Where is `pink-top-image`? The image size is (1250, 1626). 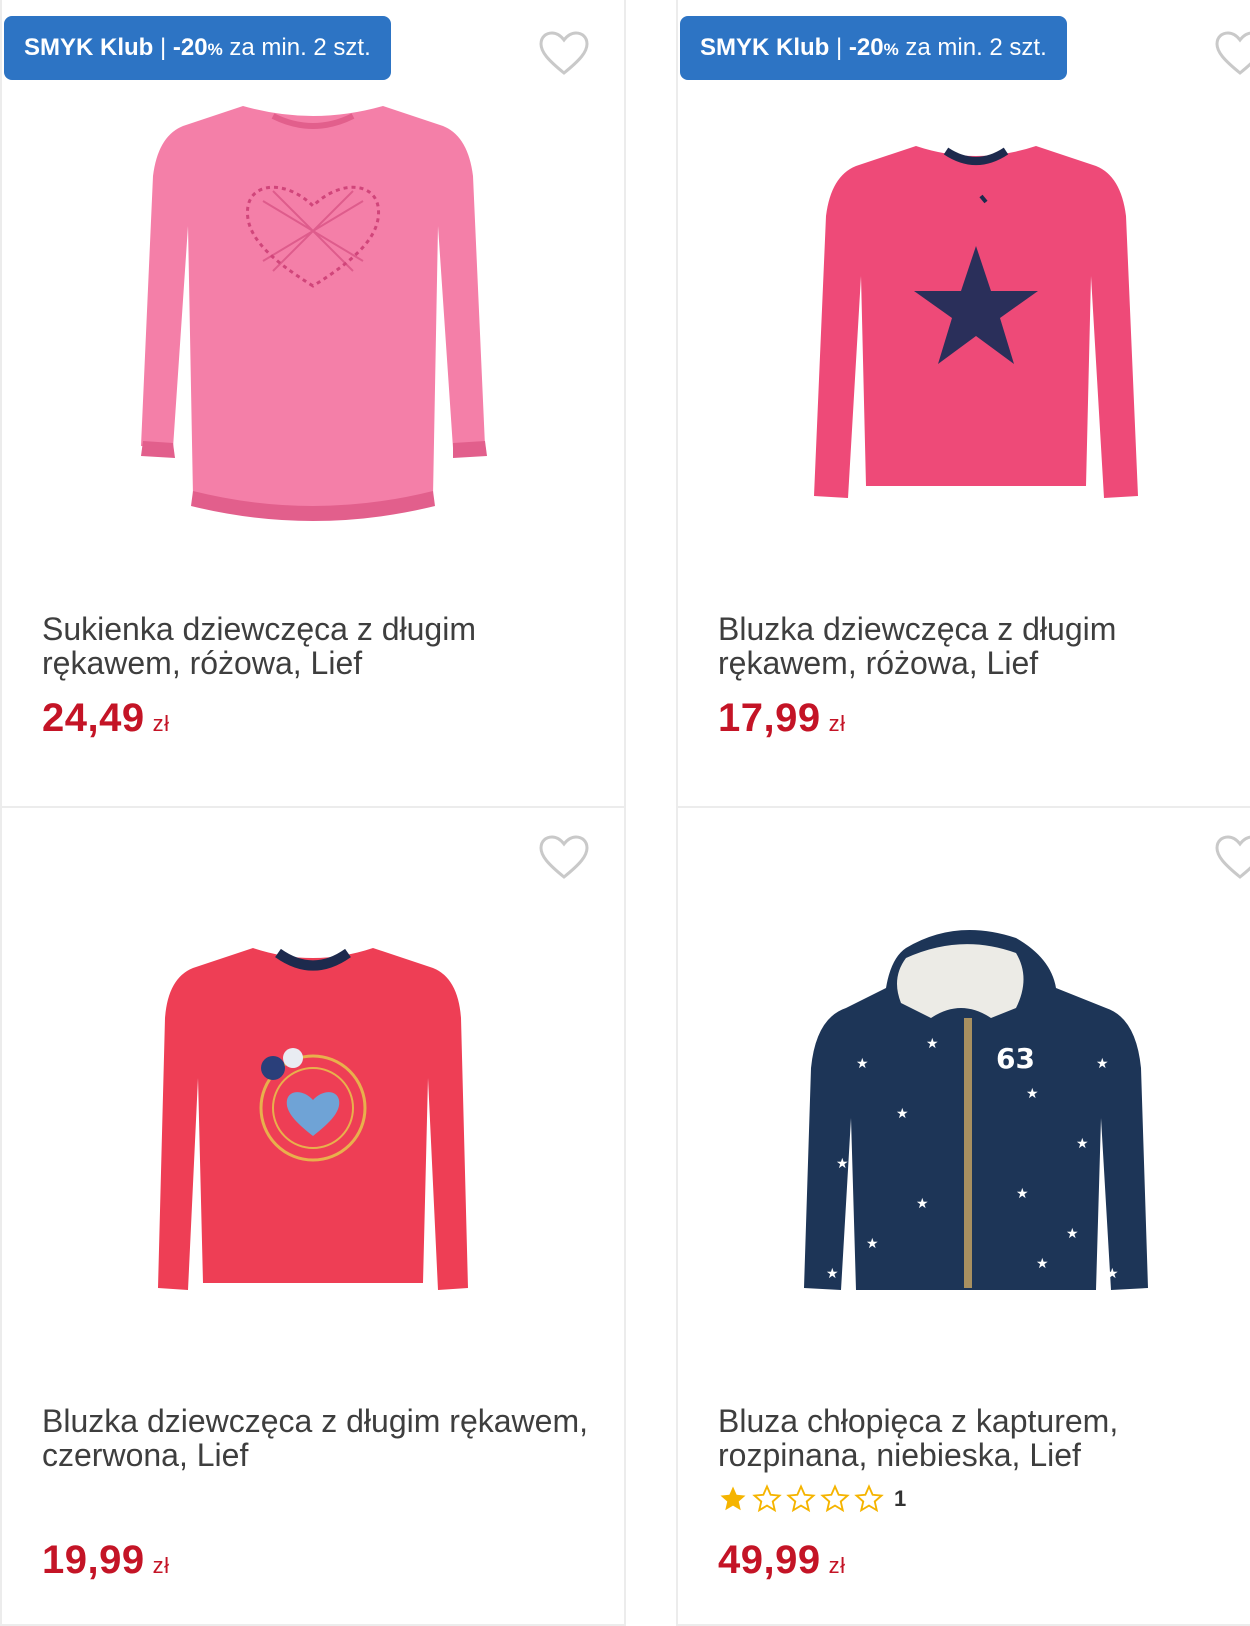
pink-top-image is located at coordinates (976, 322).